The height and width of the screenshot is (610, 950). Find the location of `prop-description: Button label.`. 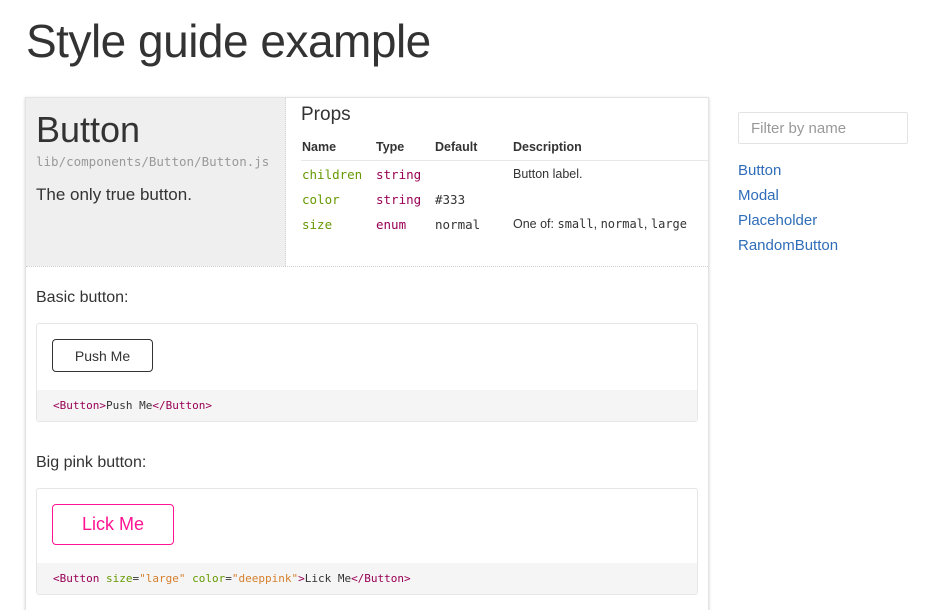

prop-description: Button label. is located at coordinates (548, 174).